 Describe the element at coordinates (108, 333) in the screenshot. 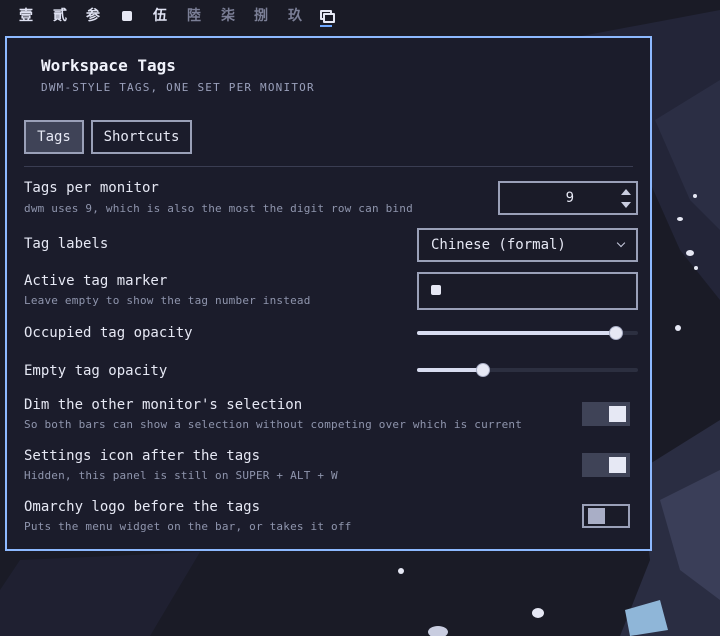

I see `occupied-opacity-label: Occupied tag opacity` at that location.